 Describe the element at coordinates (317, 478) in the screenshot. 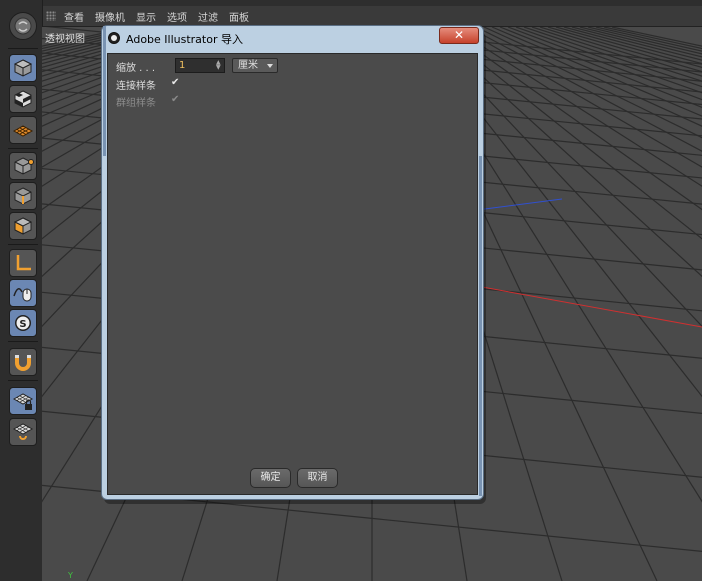

I see `cancel-button: 取消` at that location.